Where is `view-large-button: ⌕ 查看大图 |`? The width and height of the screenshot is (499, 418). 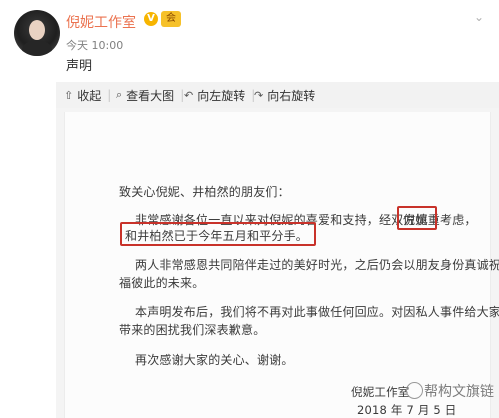
view-large-button: ⌕ 查看大图 | is located at coordinates (150, 95).